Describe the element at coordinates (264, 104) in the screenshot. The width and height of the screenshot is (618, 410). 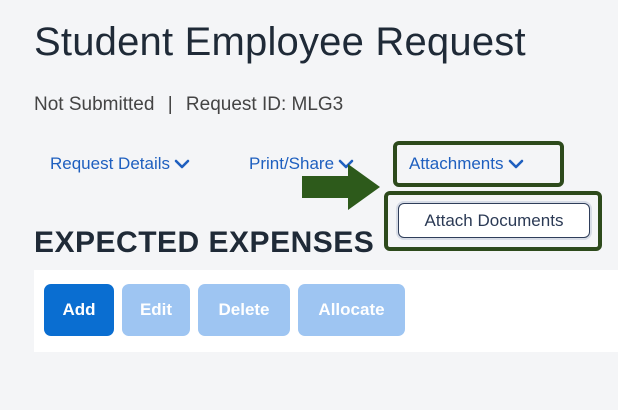
I see `request-id: Request ID: MLG3` at that location.